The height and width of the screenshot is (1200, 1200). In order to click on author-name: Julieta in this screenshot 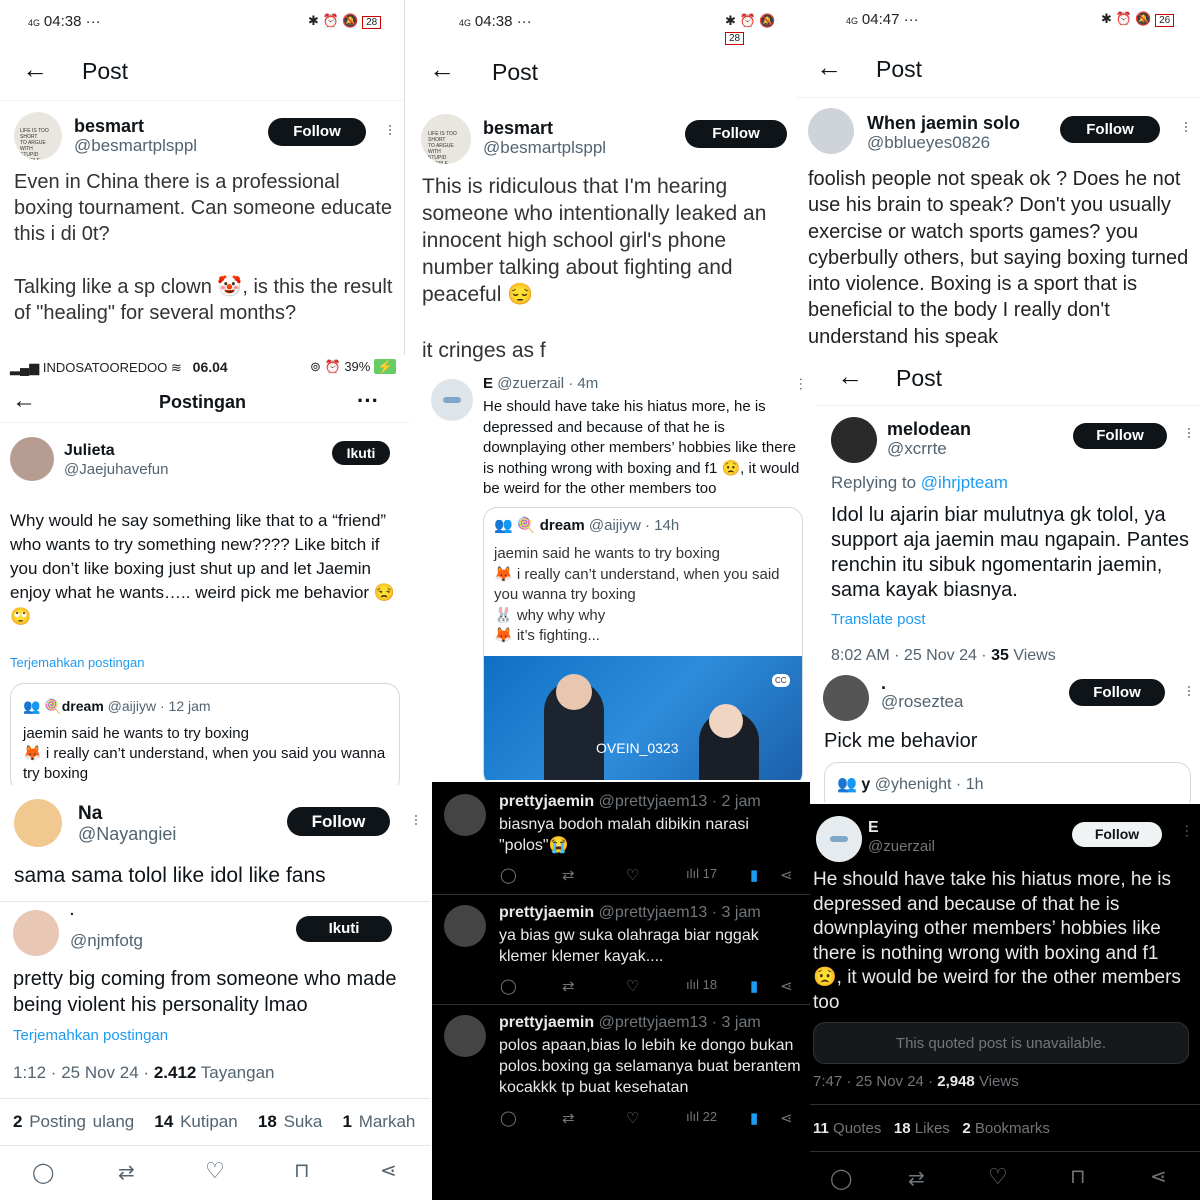, I will do `click(89, 451)`.